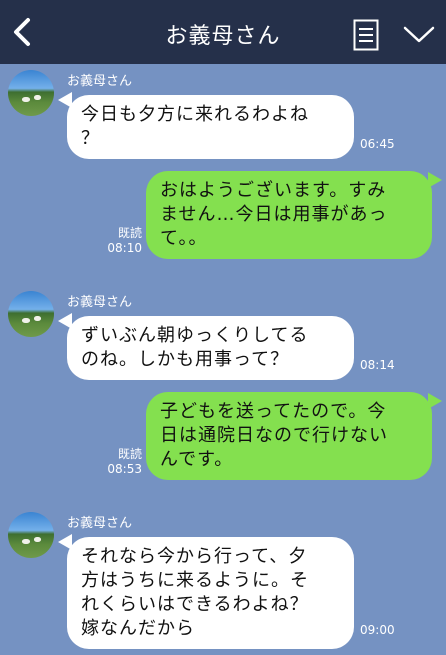  Describe the element at coordinates (90, 138) in the screenshot. I see `message-line: ？` at that location.